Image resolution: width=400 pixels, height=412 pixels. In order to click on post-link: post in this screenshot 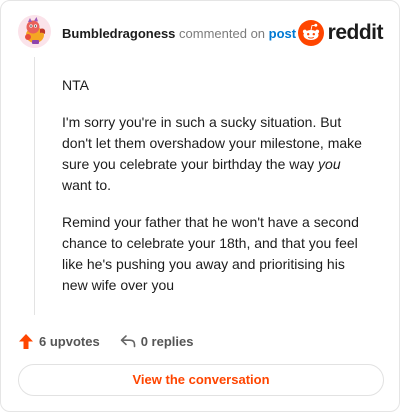, I will do `click(282, 33)`.